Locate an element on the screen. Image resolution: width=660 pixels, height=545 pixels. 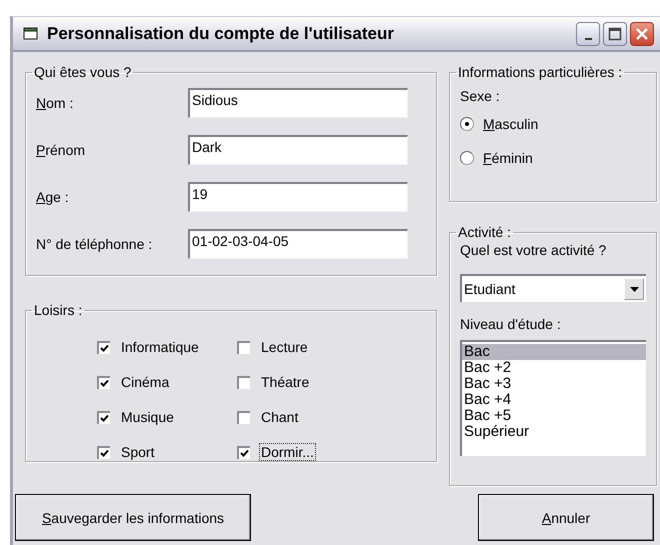
save-button: Sauvegarder les informations is located at coordinates (133, 517).